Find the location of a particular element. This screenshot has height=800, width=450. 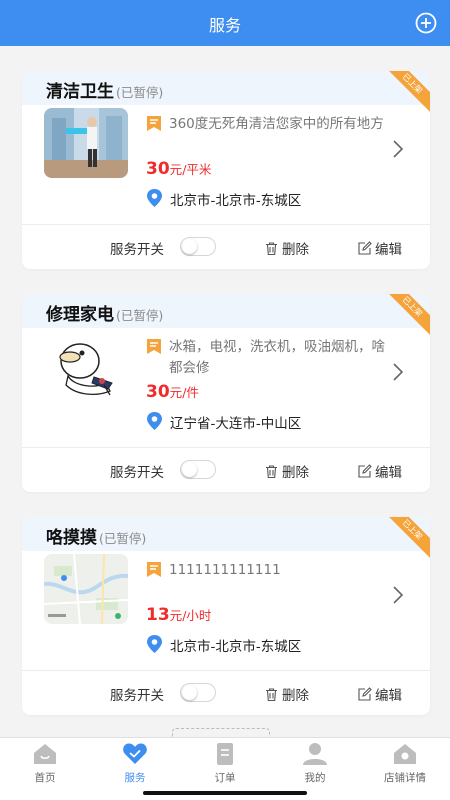

tab-profile: 我的 is located at coordinates (315, 765).